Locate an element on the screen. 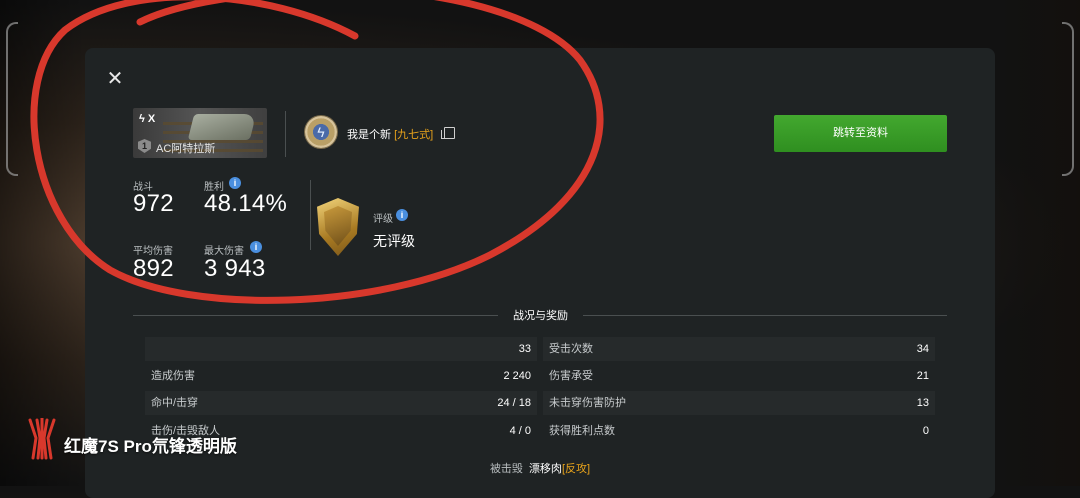 This screenshot has width=1080, height=498. player-name: 我是个新 [九七式] is located at coordinates (390, 134).